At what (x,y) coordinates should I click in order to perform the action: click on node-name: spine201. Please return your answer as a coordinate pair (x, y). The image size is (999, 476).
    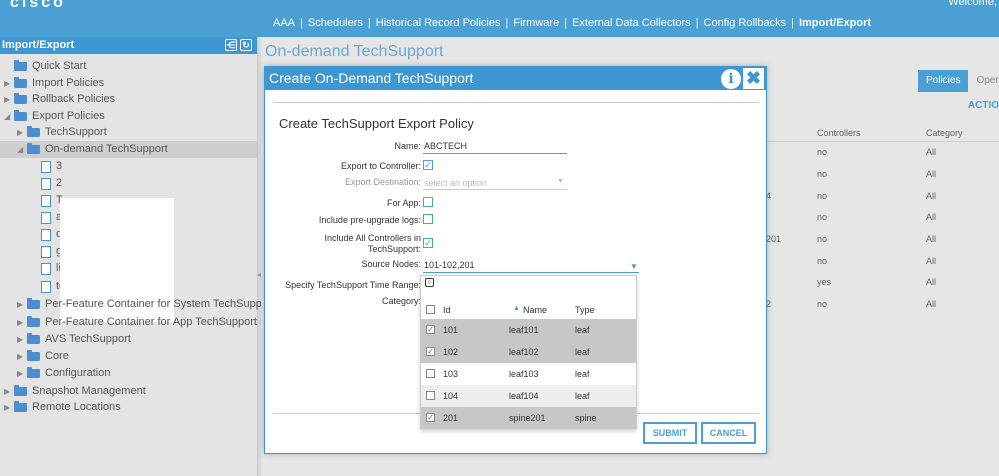
    Looking at the image, I should click on (527, 418).